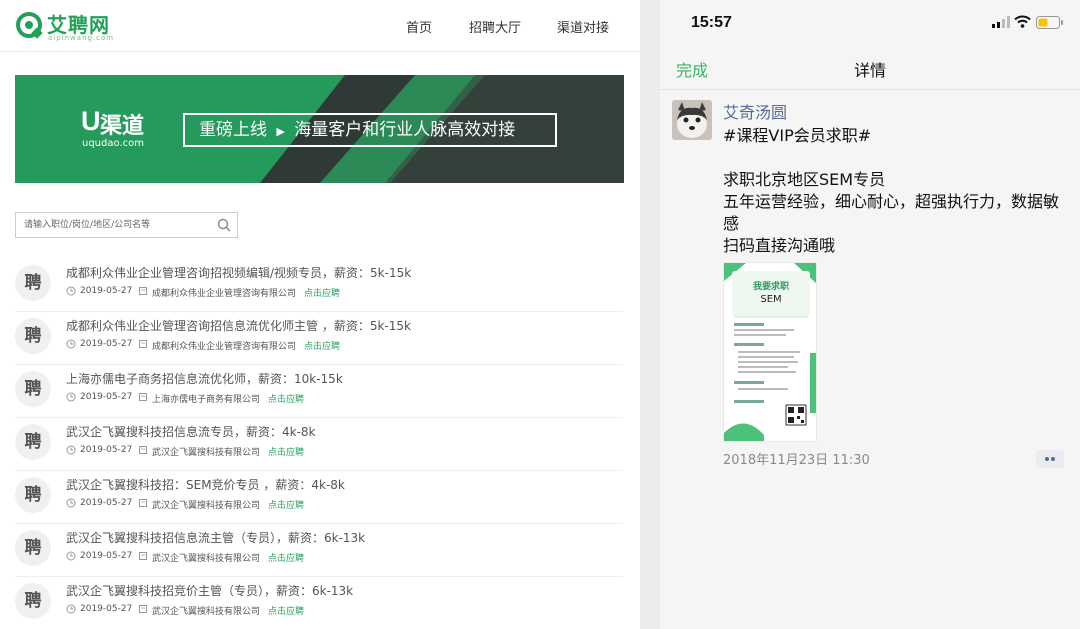 The image size is (1080, 629). What do you see at coordinates (1049, 22) in the screenshot?
I see `battery-icon` at bounding box center [1049, 22].